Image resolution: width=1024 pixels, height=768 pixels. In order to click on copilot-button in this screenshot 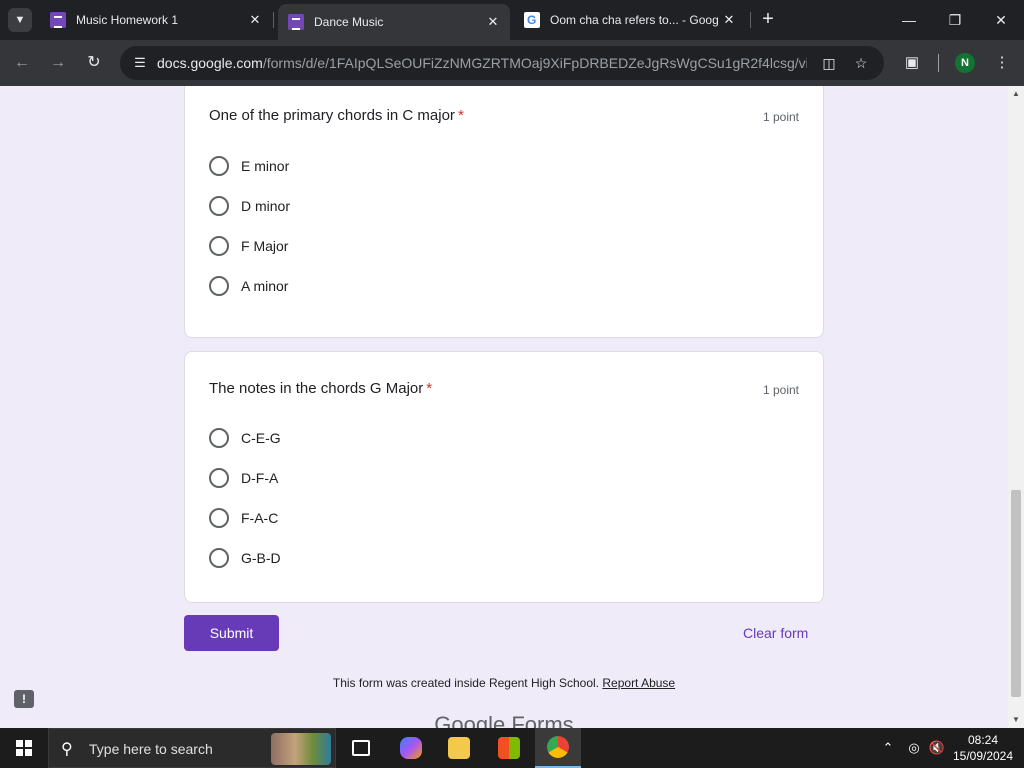, I will do `click(411, 748)`.